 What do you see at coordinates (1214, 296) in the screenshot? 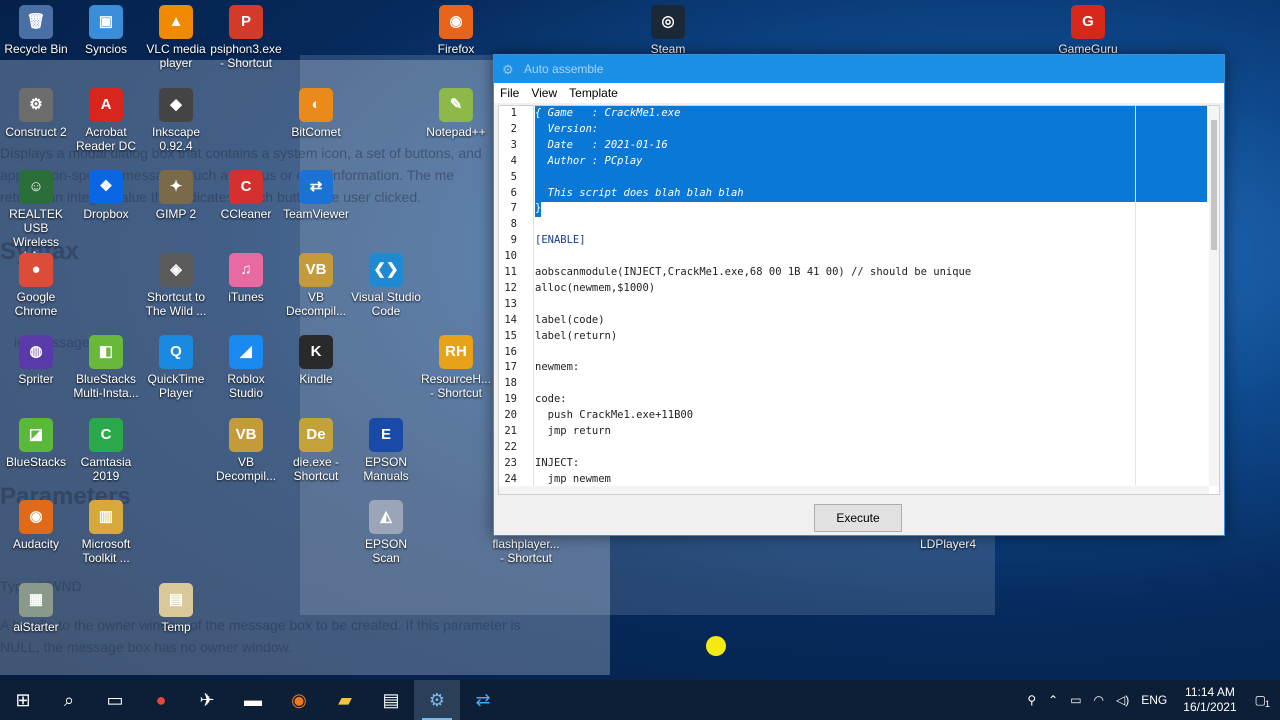
I see `vertical-scrollbar` at bounding box center [1214, 296].